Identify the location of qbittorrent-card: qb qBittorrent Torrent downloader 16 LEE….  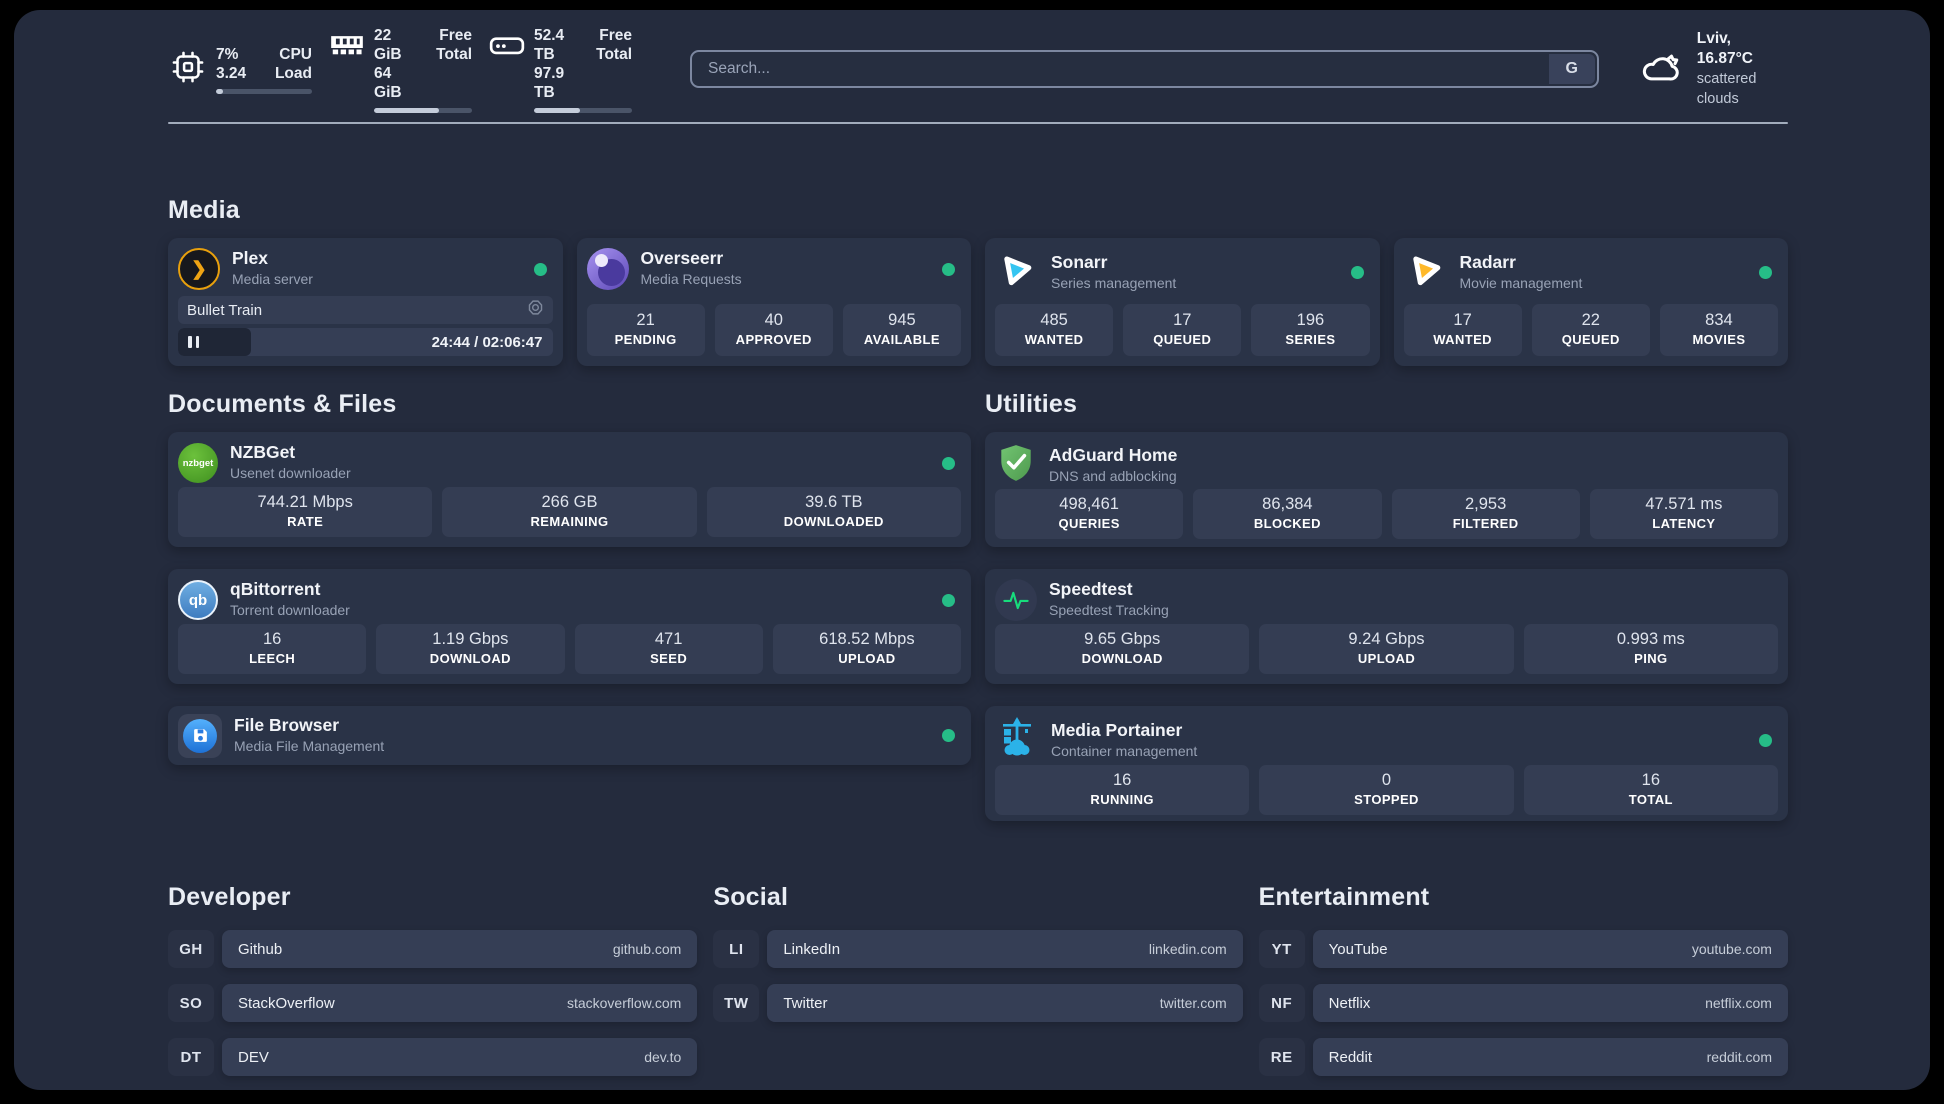
(569, 626).